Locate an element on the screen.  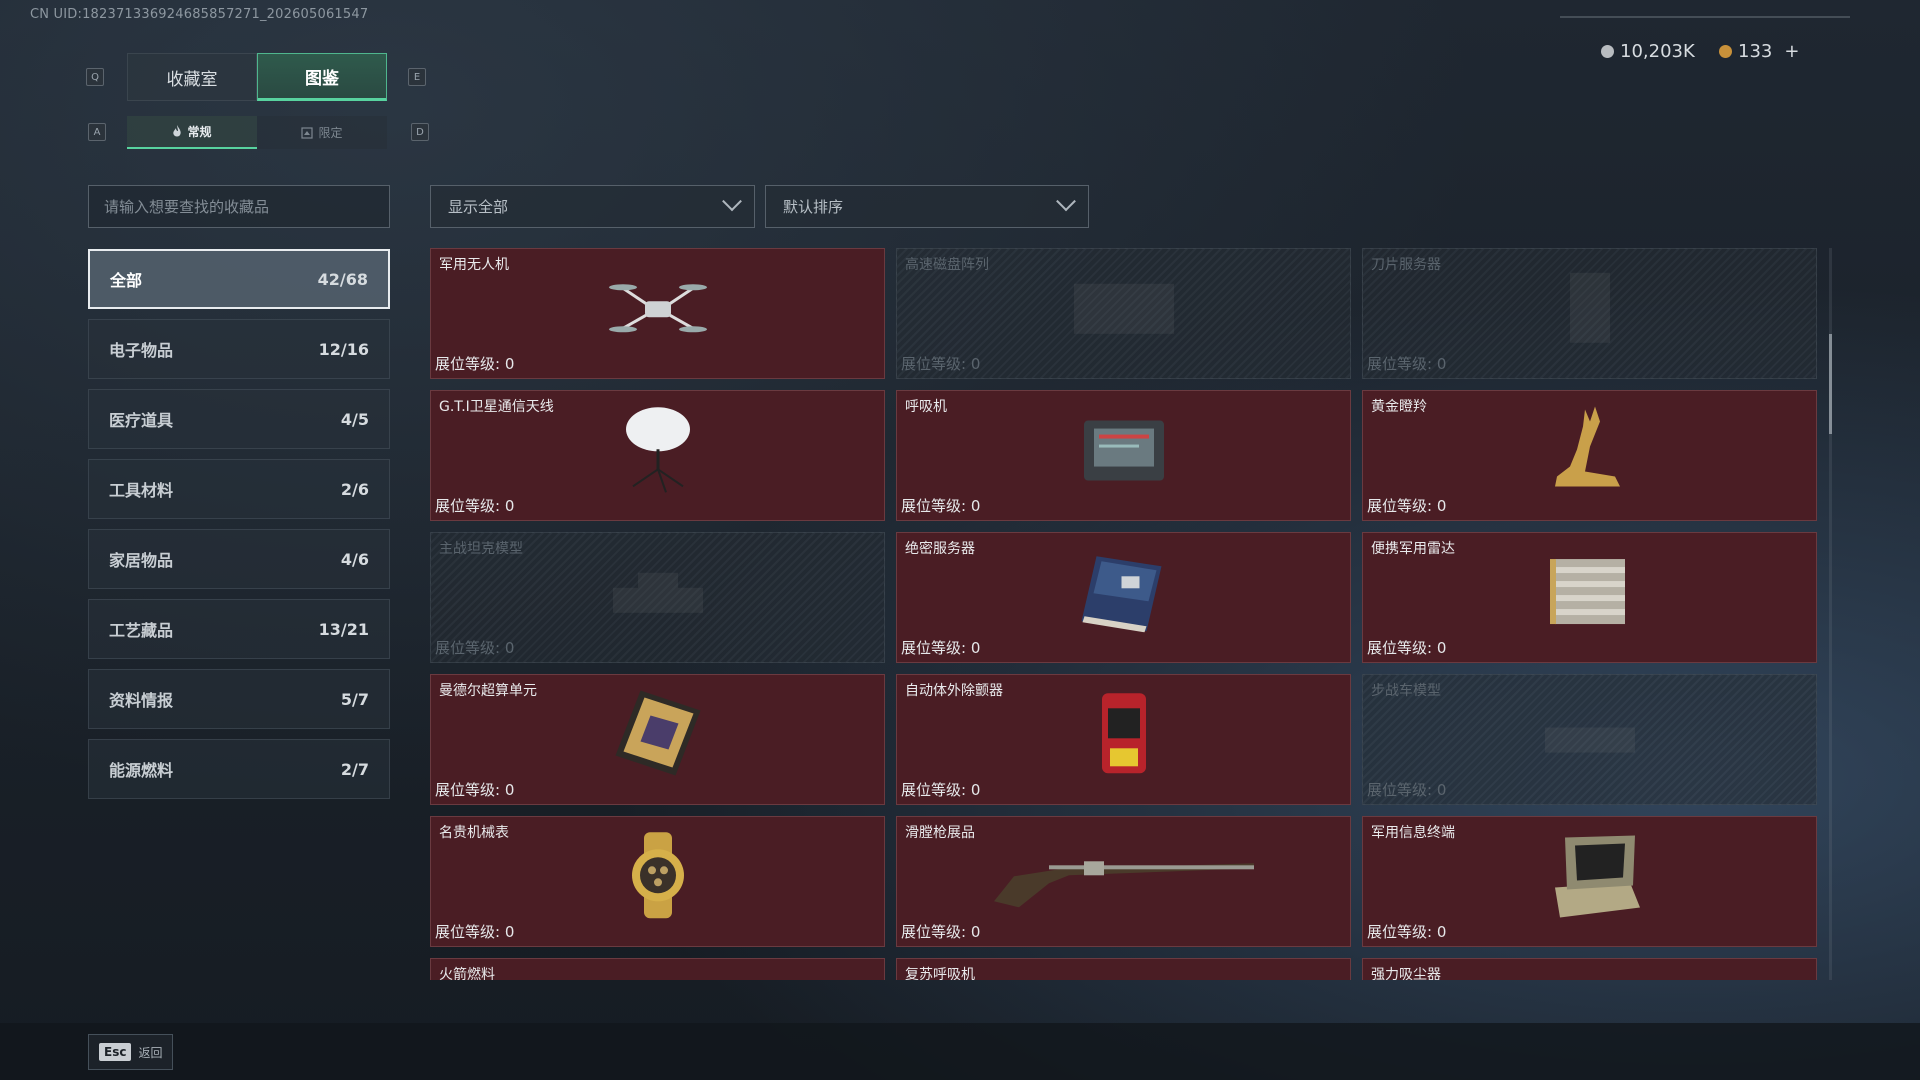
collection-item-card: 滑膛枪展品 展位等级: 0 is located at coordinates (1123, 881).